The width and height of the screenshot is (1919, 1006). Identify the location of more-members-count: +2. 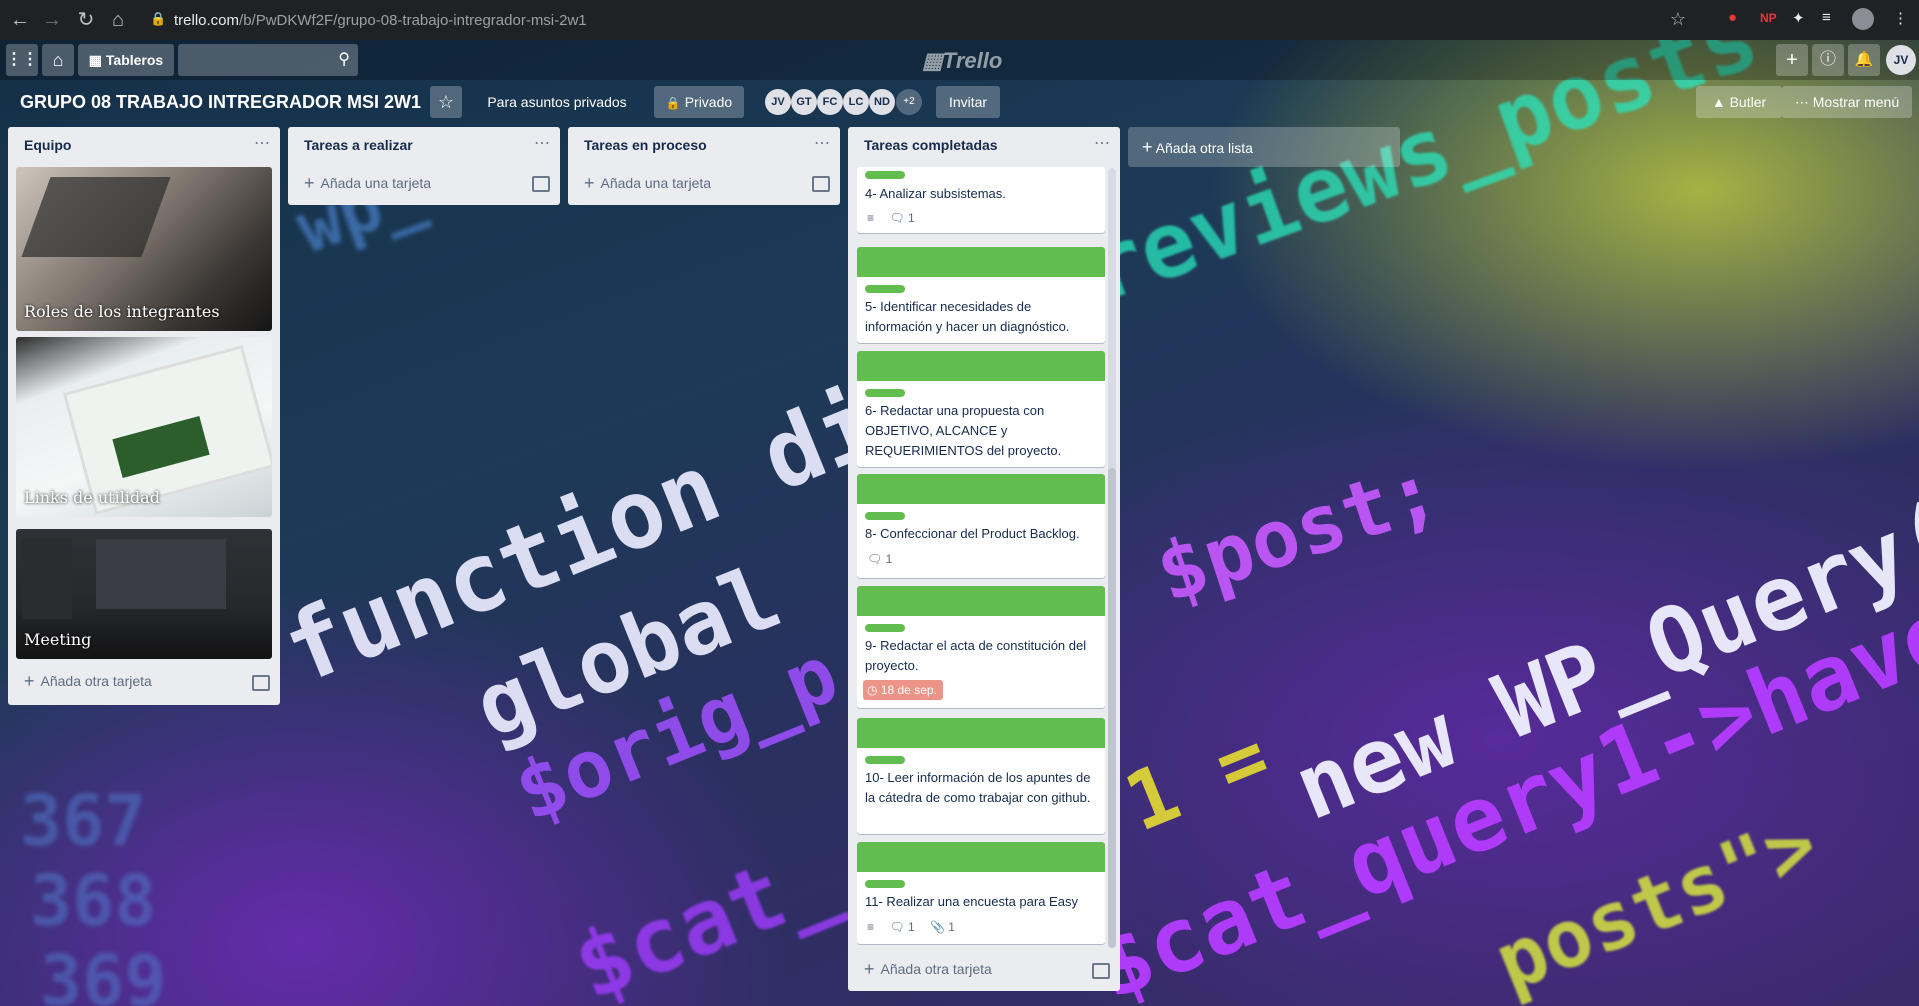
(909, 102).